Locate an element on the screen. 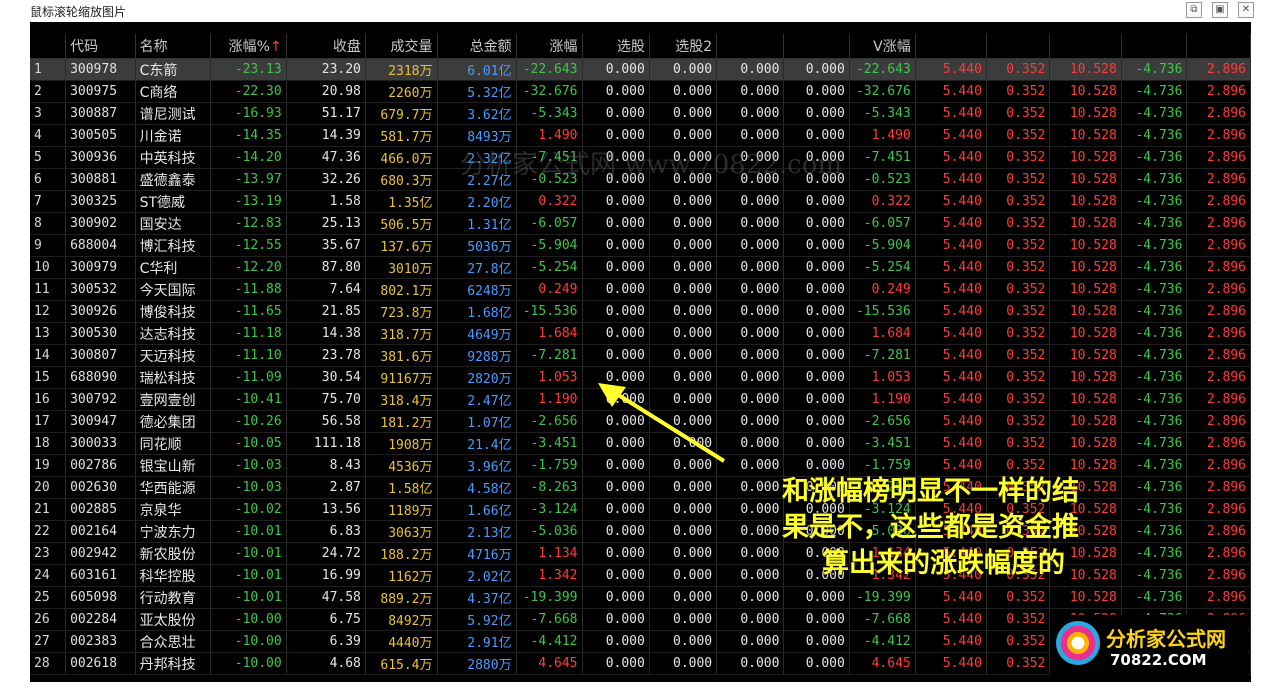 The width and height of the screenshot is (1262, 690). change-pct-cell: -14.20 is located at coordinates (248, 157).